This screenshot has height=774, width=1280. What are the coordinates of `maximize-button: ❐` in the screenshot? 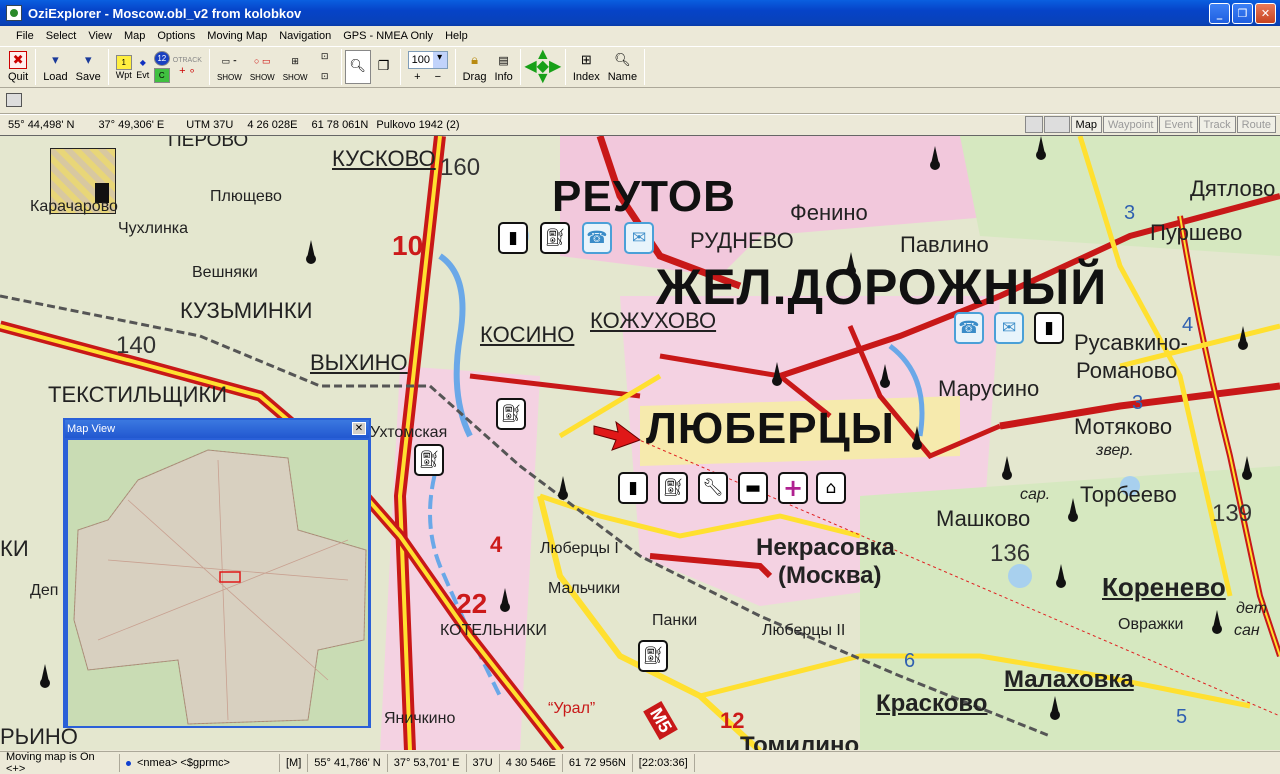 It's located at (1242, 13).